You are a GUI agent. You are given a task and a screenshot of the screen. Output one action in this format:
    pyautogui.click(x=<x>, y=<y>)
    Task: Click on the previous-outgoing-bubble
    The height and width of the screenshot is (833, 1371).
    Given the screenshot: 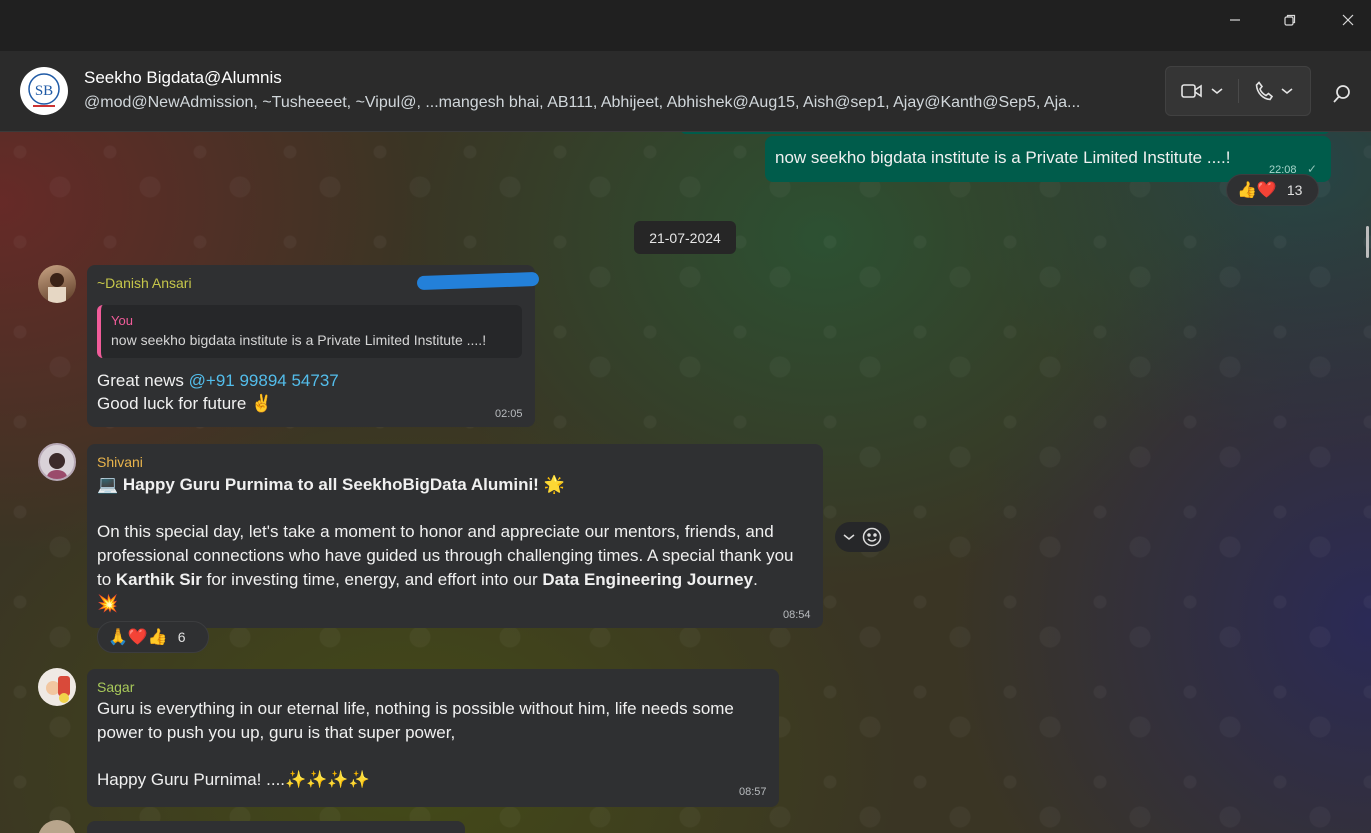 What is the action you would take?
    pyautogui.click(x=1005, y=133)
    